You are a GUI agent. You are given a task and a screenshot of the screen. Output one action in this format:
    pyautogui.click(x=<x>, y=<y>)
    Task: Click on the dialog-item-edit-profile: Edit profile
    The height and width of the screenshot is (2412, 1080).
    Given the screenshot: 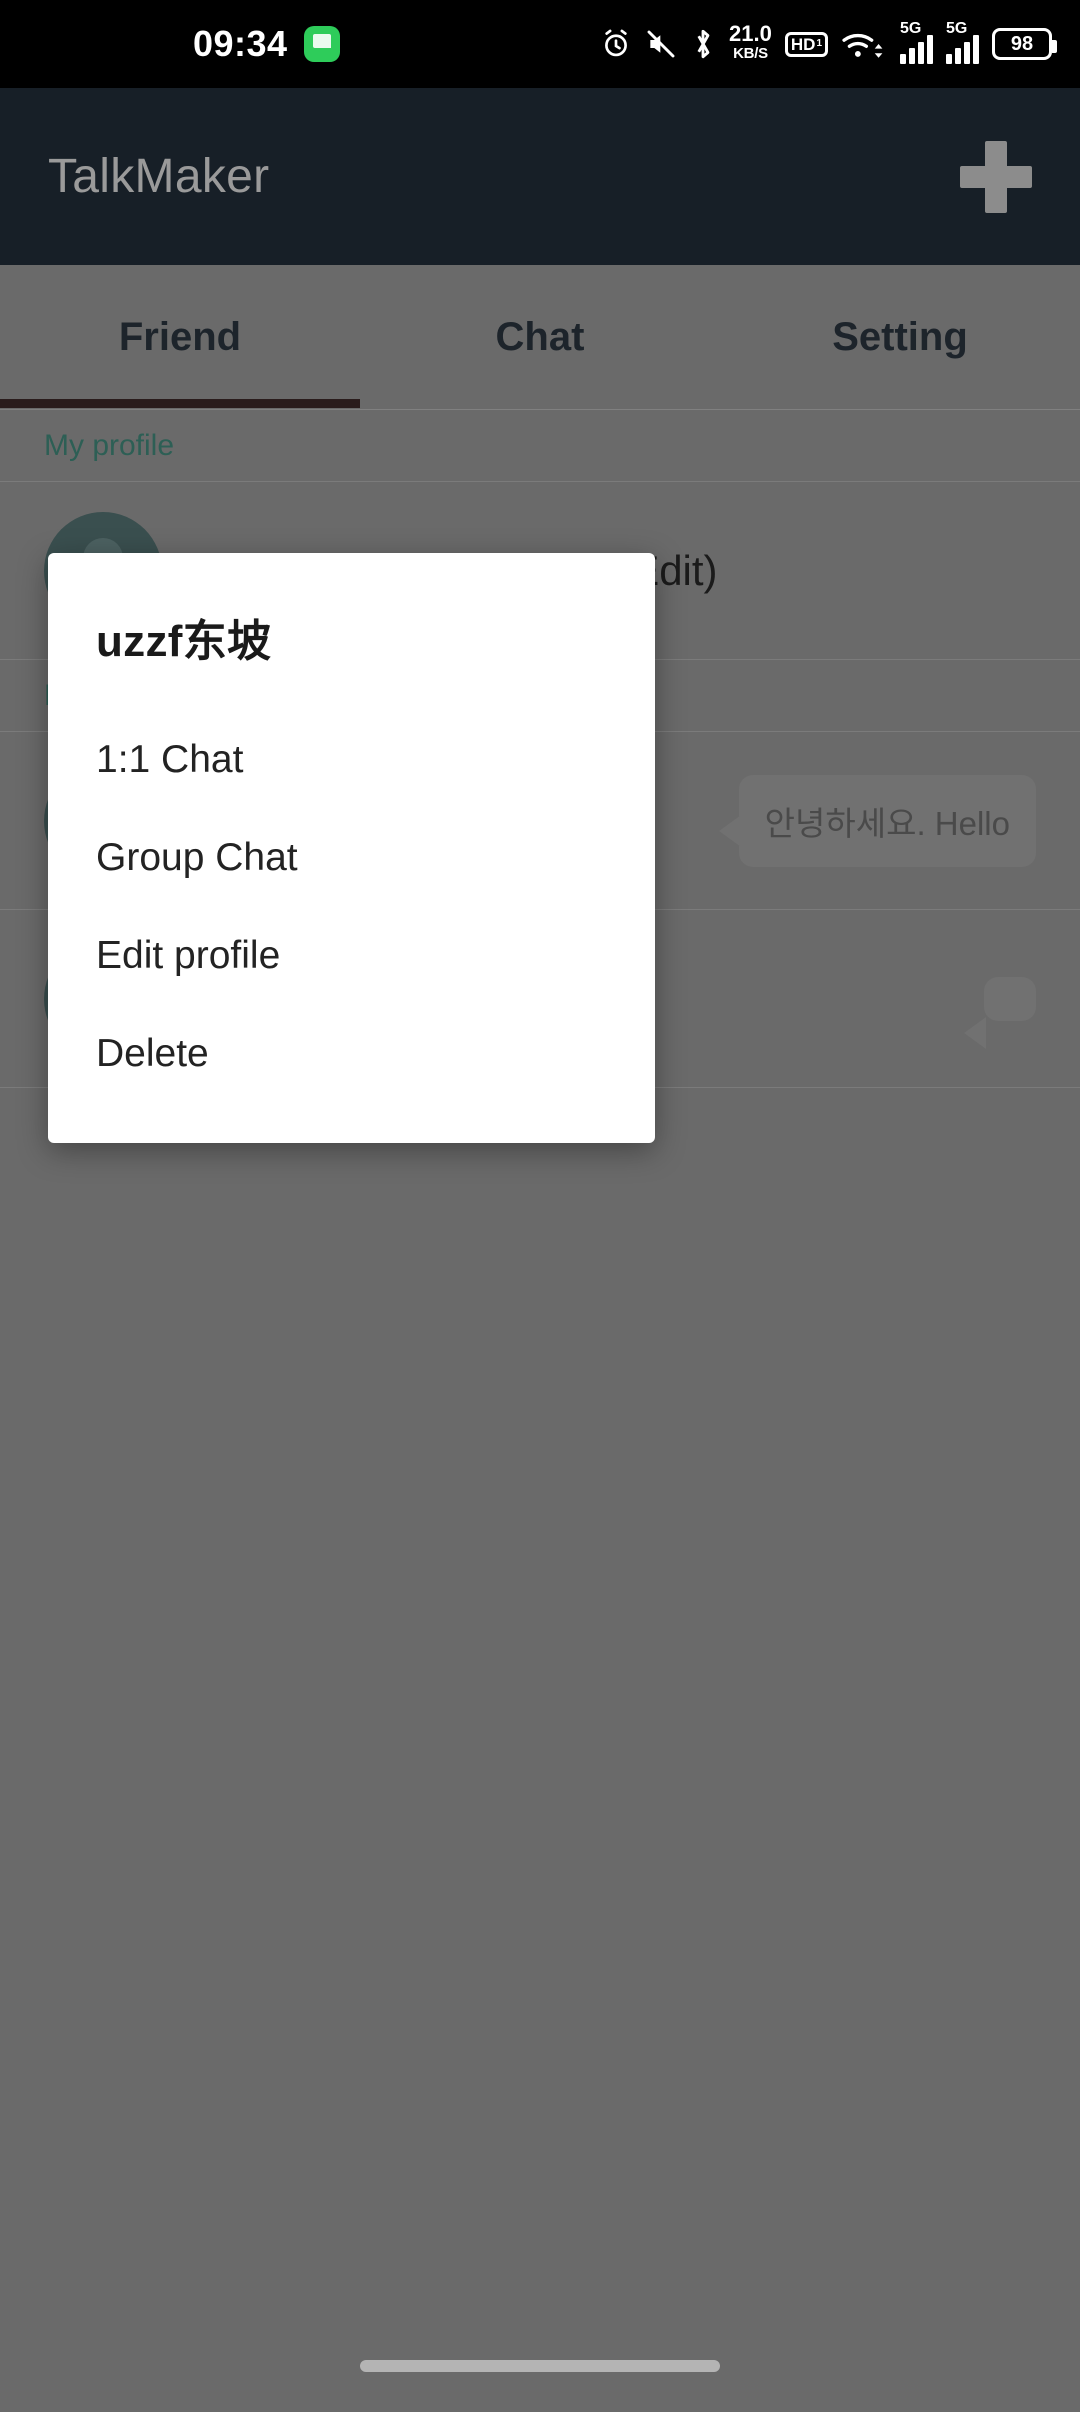 What is the action you would take?
    pyautogui.click(x=351, y=956)
    